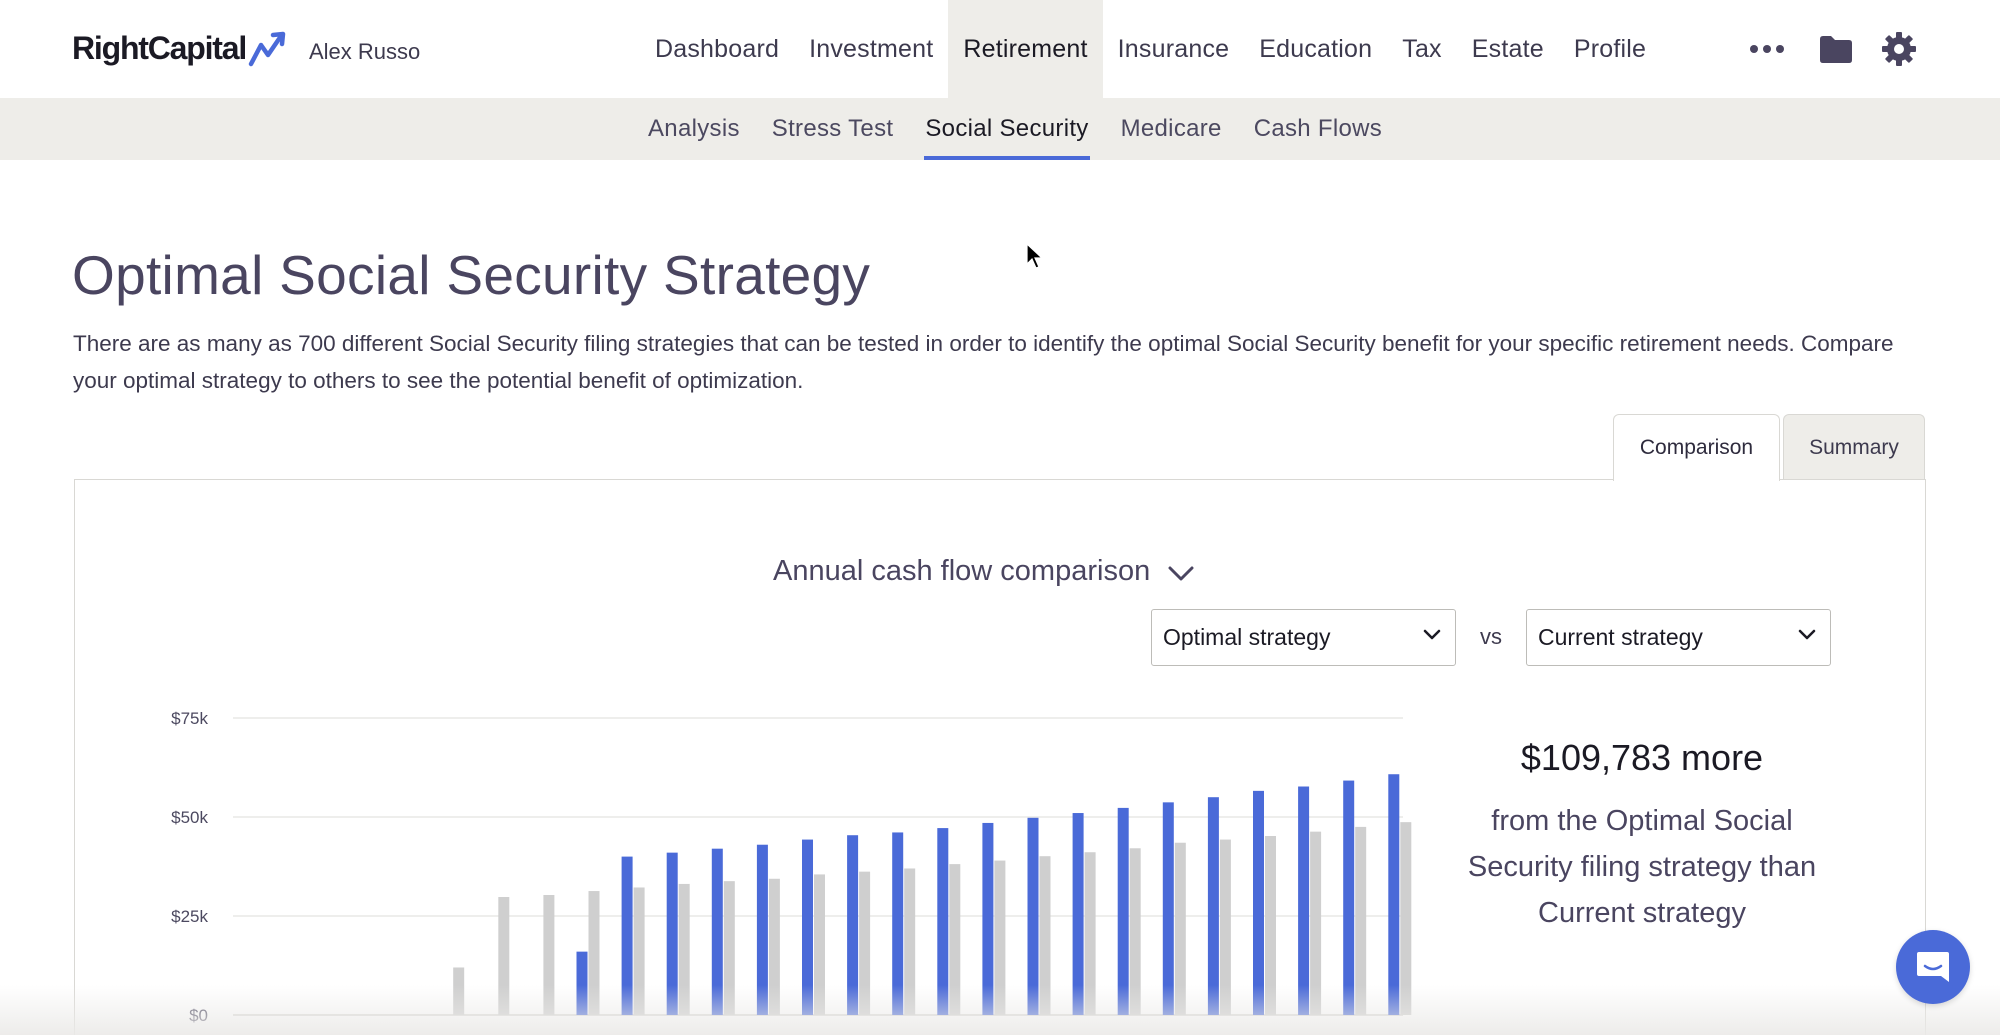 The width and height of the screenshot is (2000, 1035). I want to click on nav-retirement: Retirement, so click(1025, 49).